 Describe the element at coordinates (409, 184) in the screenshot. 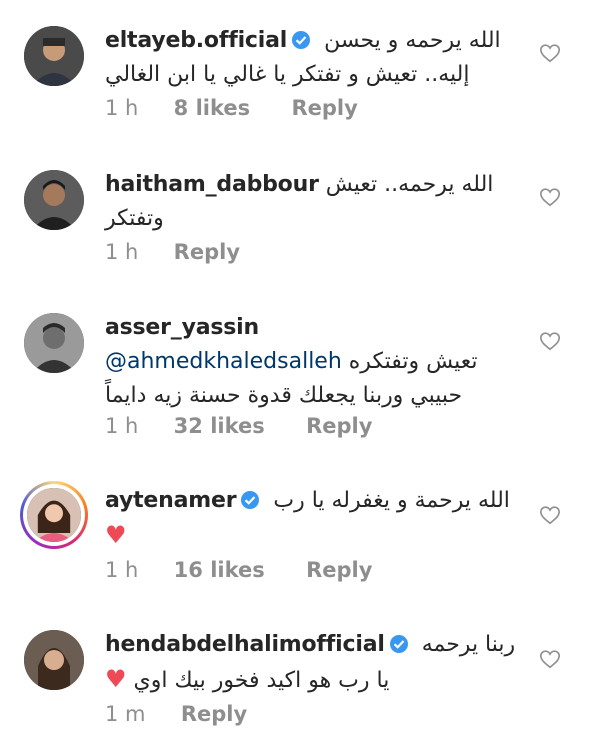

I see `comment-text: الله يرحمه.. تعيش` at that location.